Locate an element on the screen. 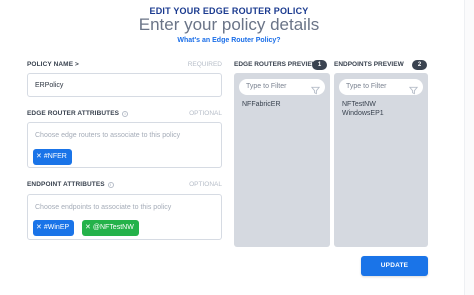 The image size is (474, 295). policy-name-required-hint: REQUIRED is located at coordinates (204, 64).